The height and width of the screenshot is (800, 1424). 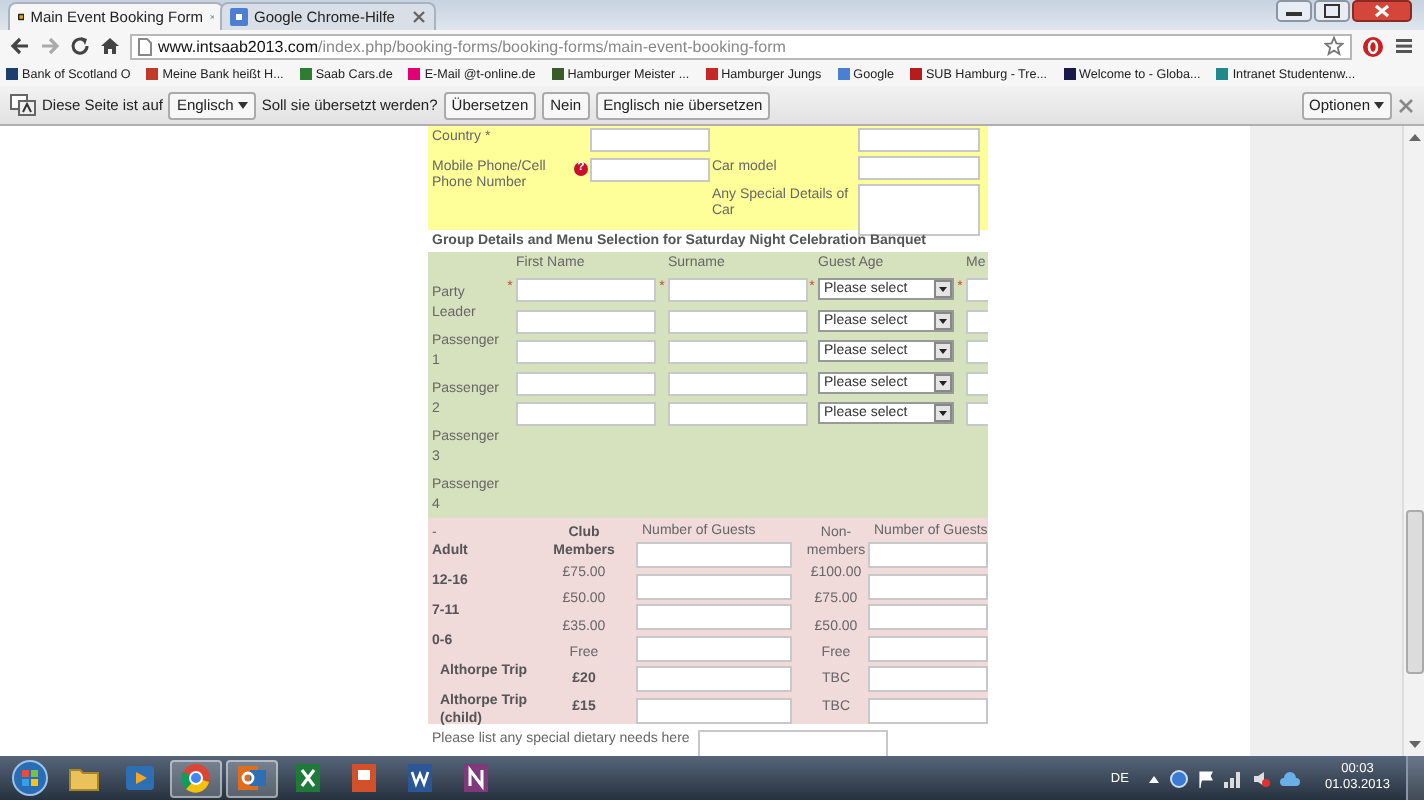 What do you see at coordinates (1154, 778) in the screenshot?
I see `chevron-up-icon` at bounding box center [1154, 778].